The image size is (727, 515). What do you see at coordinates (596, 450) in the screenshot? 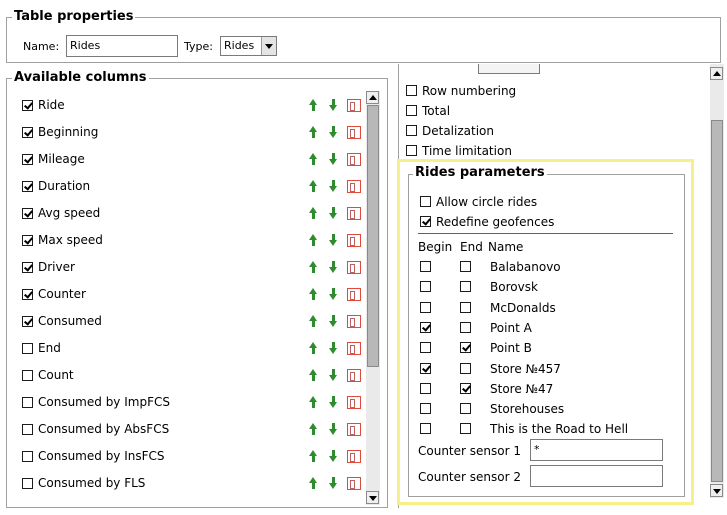
I see `counter-sensor-1-input: *` at bounding box center [596, 450].